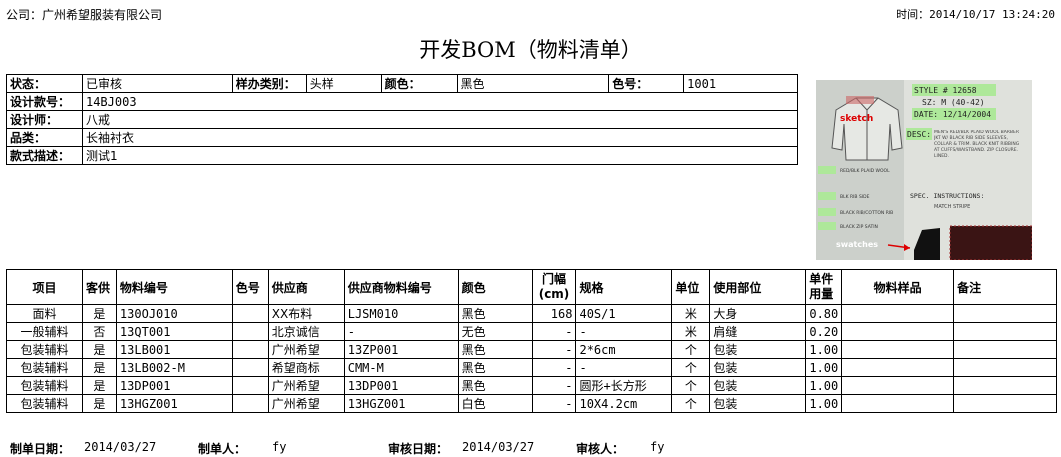 The width and height of the screenshot is (1061, 457). Describe the element at coordinates (84, 15) in the screenshot. I see `company-name: 公司：广州希望服装有限公司` at that location.